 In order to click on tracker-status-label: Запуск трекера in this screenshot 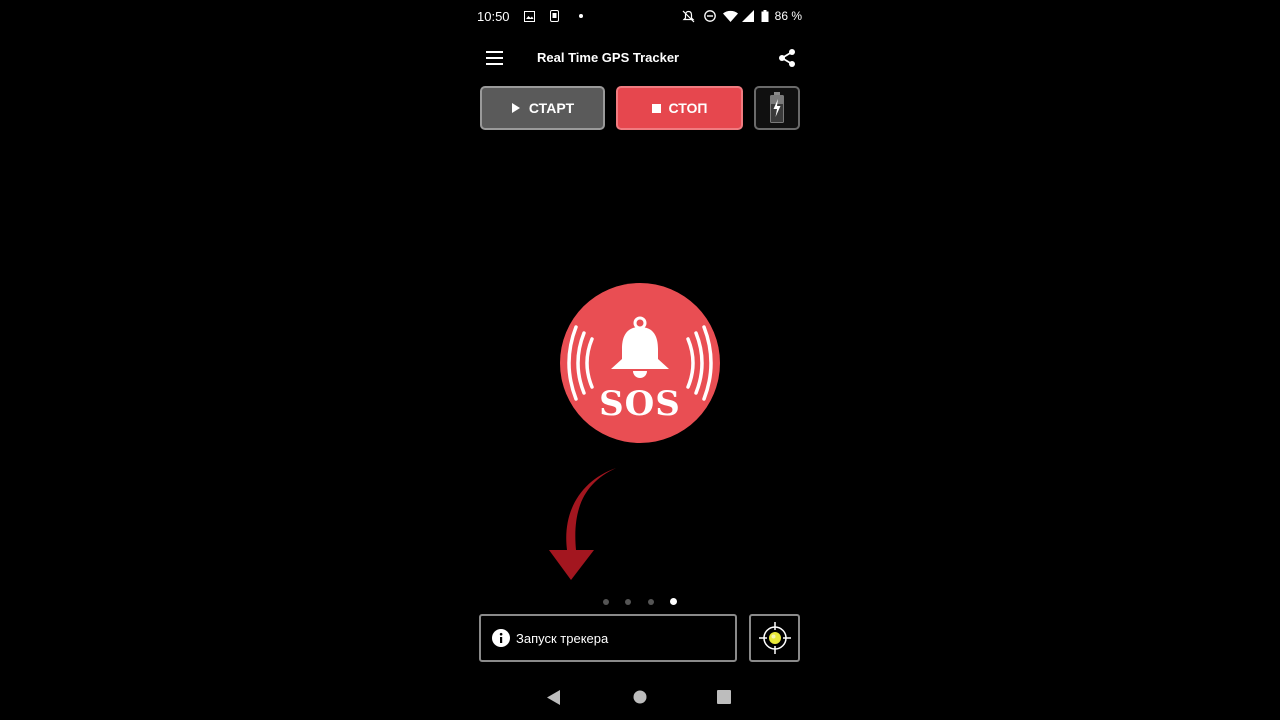, I will do `click(562, 638)`.